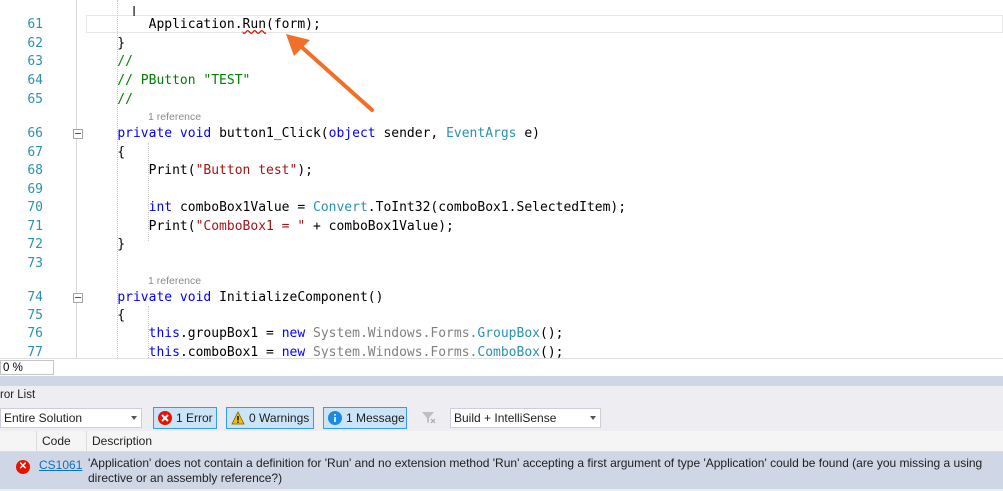  What do you see at coordinates (501, 315) in the screenshot?
I see `code-line: 75 {` at bounding box center [501, 315].